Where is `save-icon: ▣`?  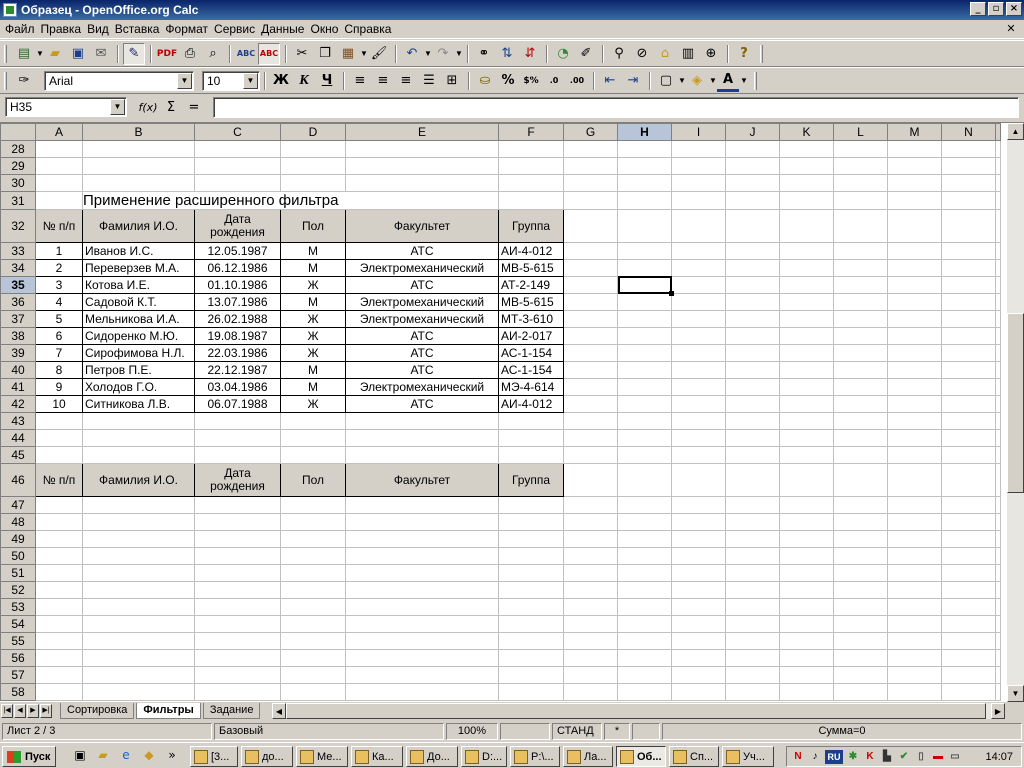
save-icon: ▣ is located at coordinates (78, 54).